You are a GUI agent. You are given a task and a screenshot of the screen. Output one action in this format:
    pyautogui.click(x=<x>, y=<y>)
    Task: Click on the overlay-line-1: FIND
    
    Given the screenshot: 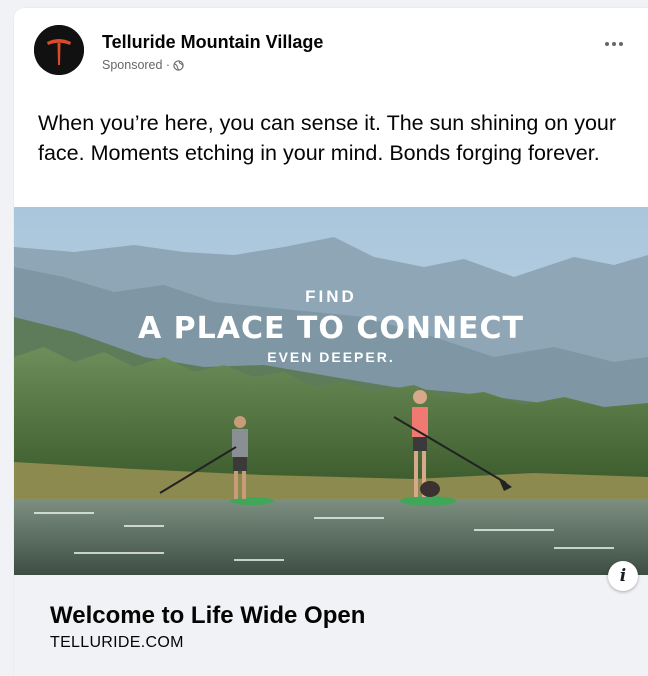 What is the action you would take?
    pyautogui.click(x=331, y=296)
    